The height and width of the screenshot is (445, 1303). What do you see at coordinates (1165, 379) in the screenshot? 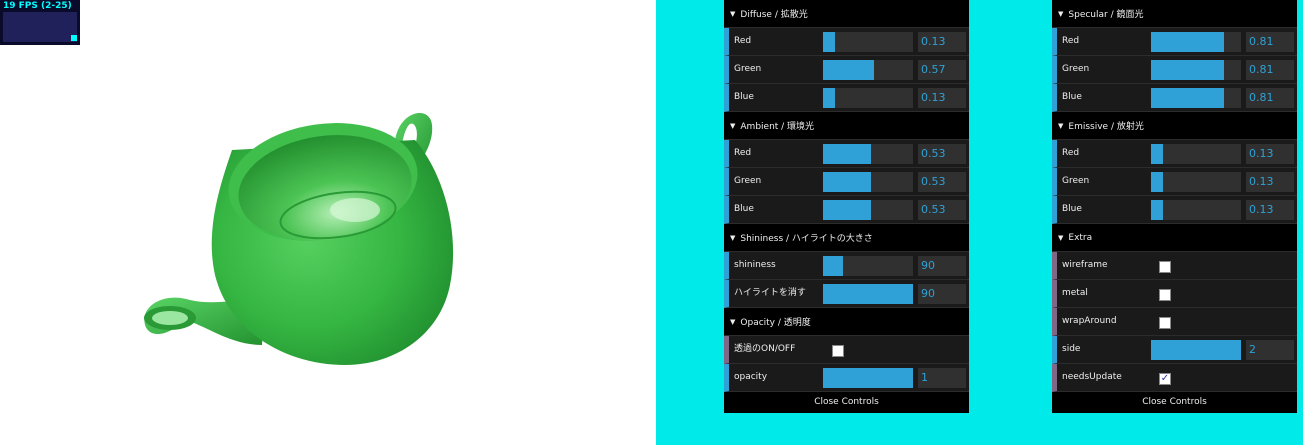
I see `checkbox: ✓` at bounding box center [1165, 379].